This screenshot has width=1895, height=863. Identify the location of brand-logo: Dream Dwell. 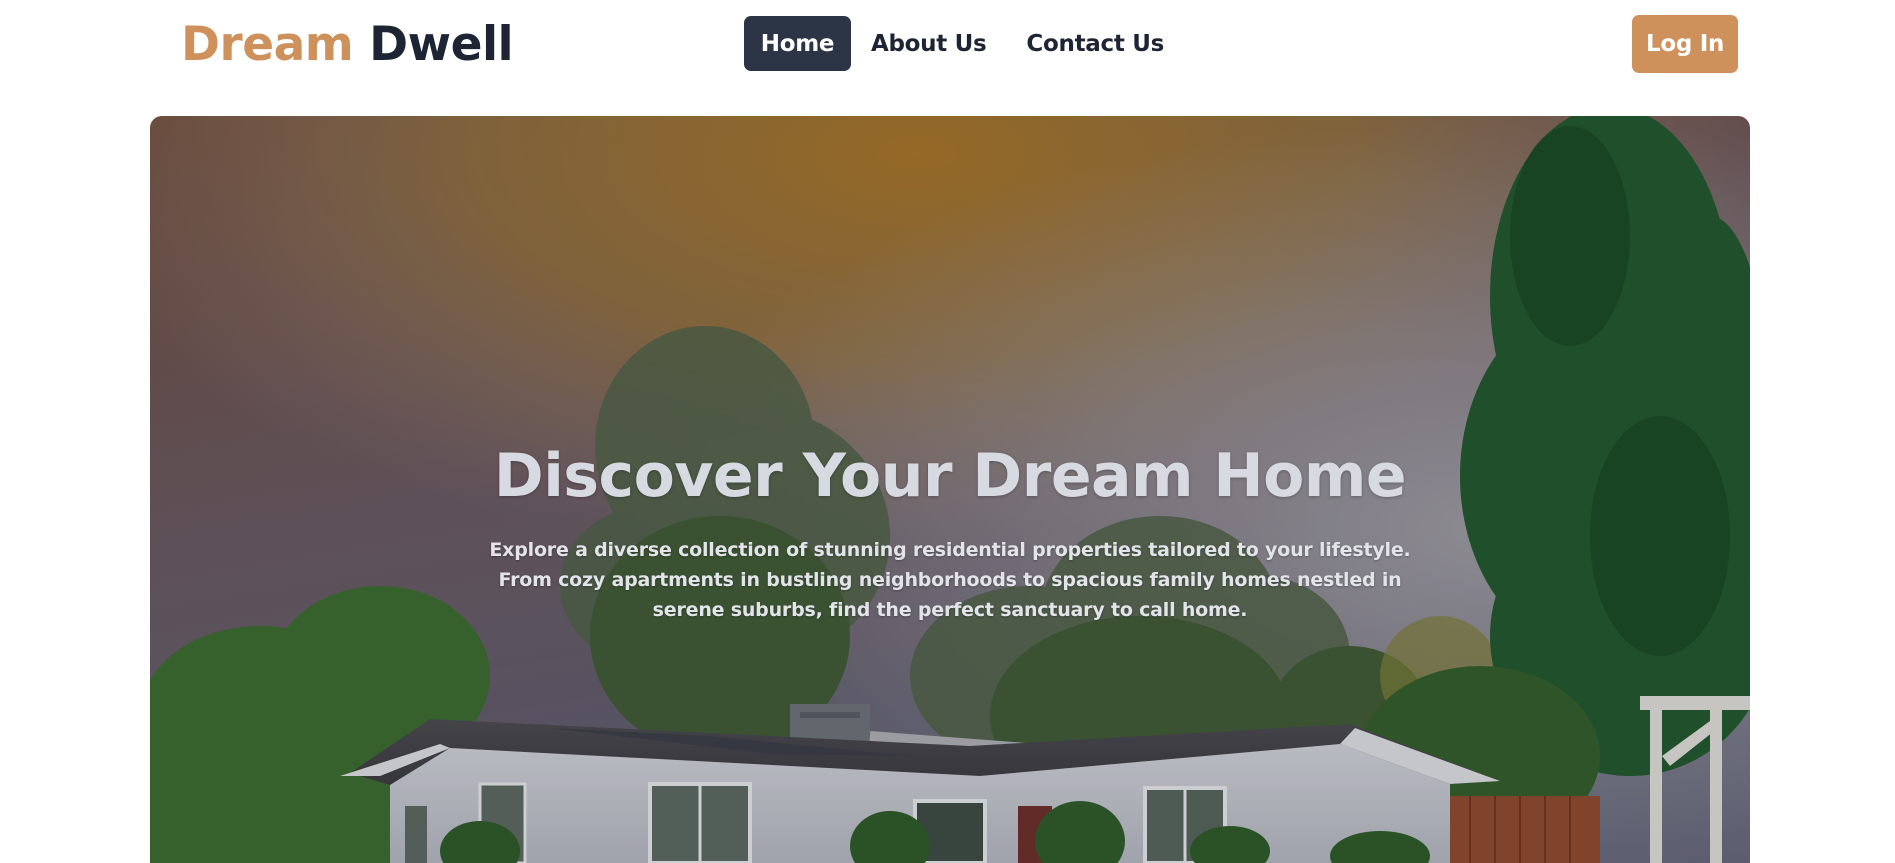
(347, 45).